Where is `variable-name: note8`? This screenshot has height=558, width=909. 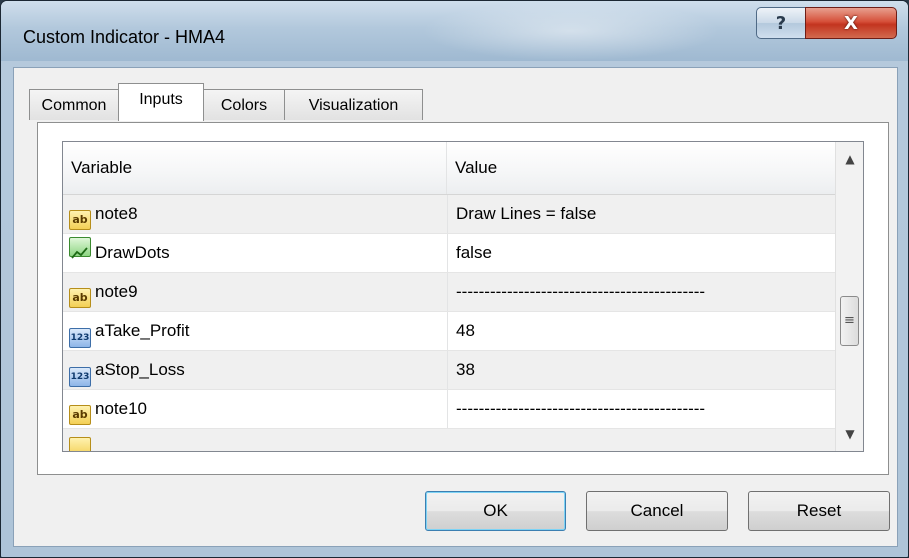
variable-name: note8 is located at coordinates (116, 213).